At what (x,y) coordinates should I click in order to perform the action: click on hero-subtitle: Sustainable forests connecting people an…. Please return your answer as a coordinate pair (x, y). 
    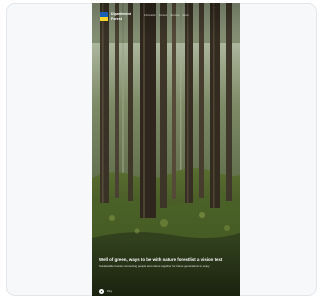
    Looking at the image, I should click on (154, 266).